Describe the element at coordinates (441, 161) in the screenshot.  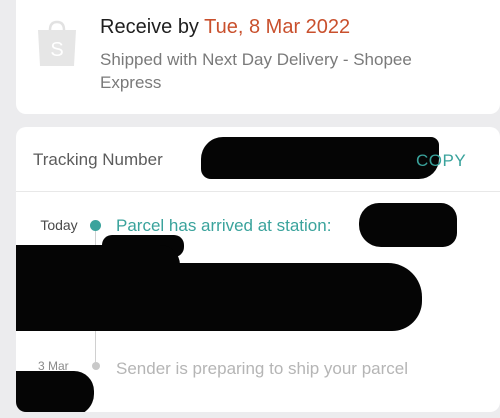
I see `copy-button: COPY` at that location.